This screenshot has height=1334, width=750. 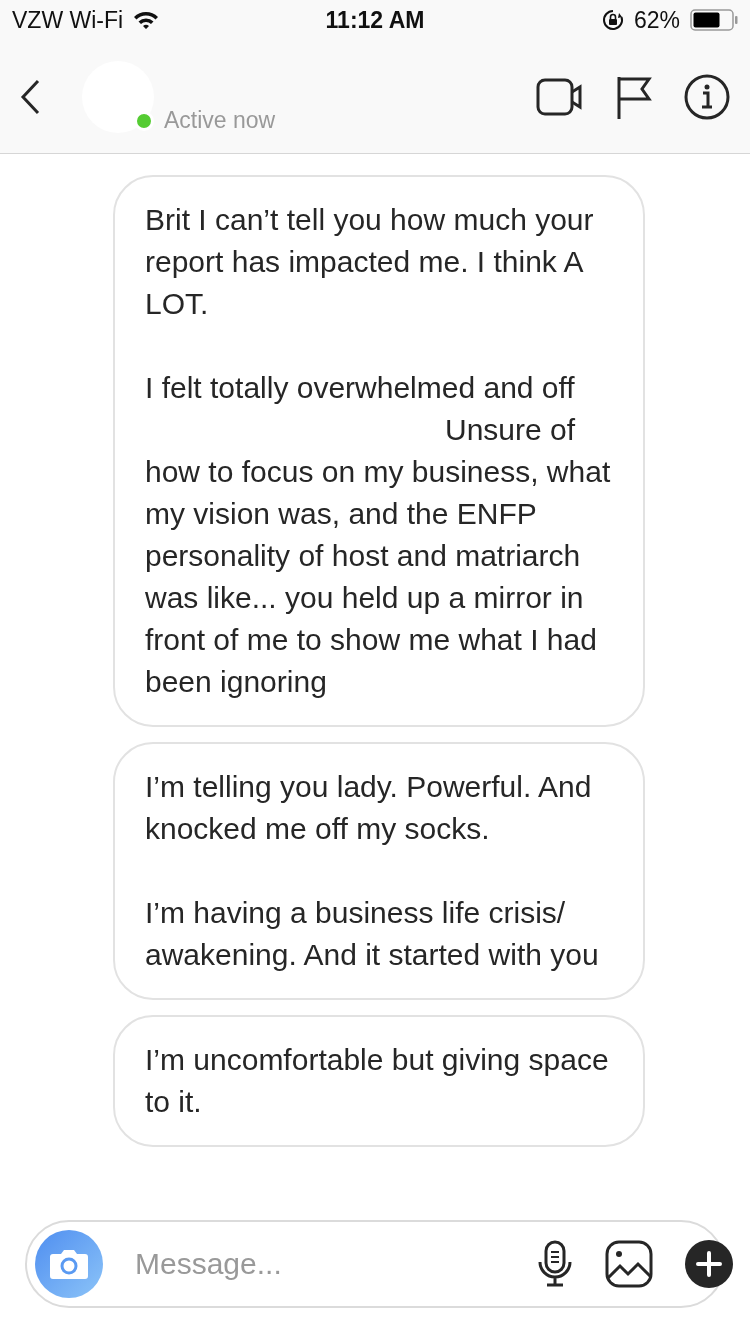 I want to click on camera-button, so click(x=69, y=1264).